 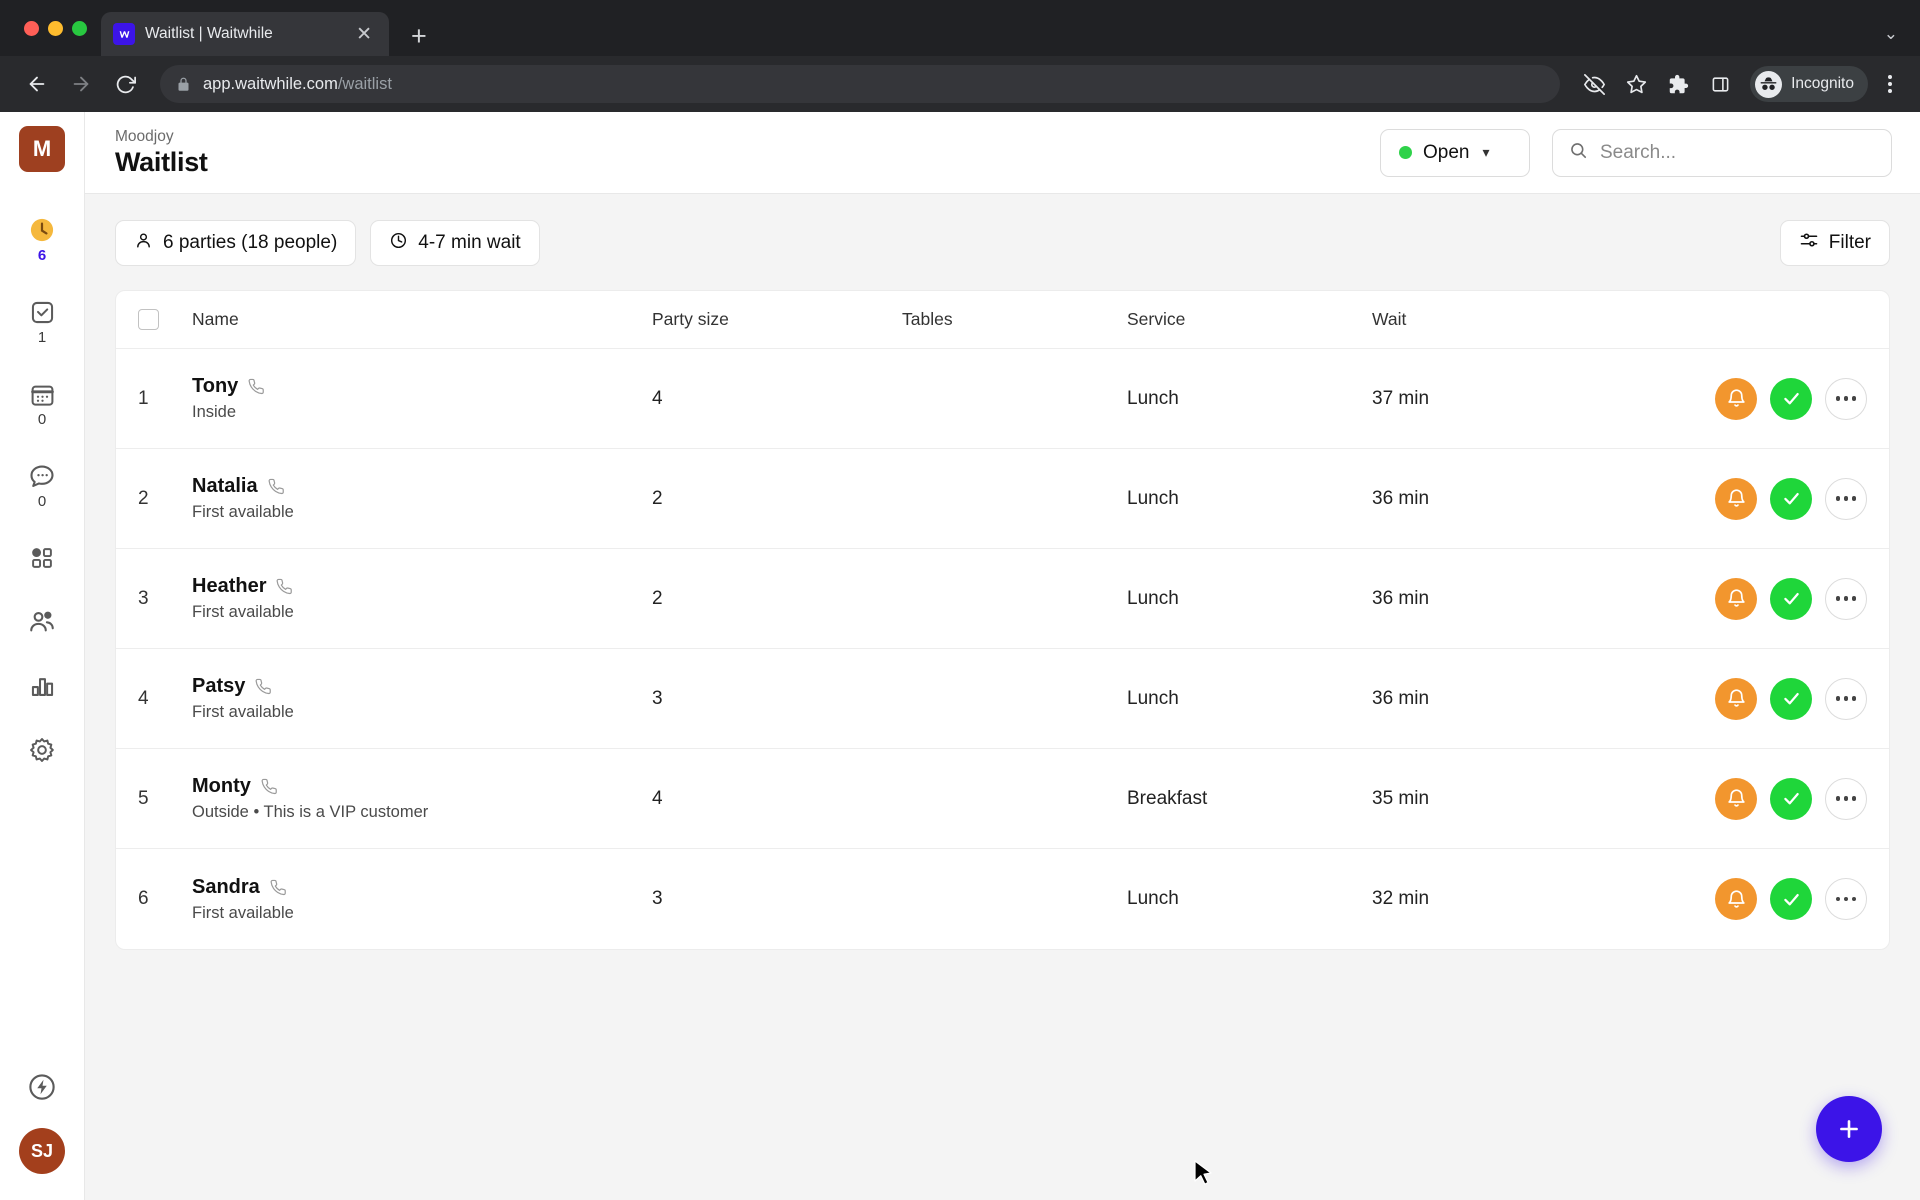 What do you see at coordinates (1446, 152) in the screenshot?
I see `status-label: Open` at bounding box center [1446, 152].